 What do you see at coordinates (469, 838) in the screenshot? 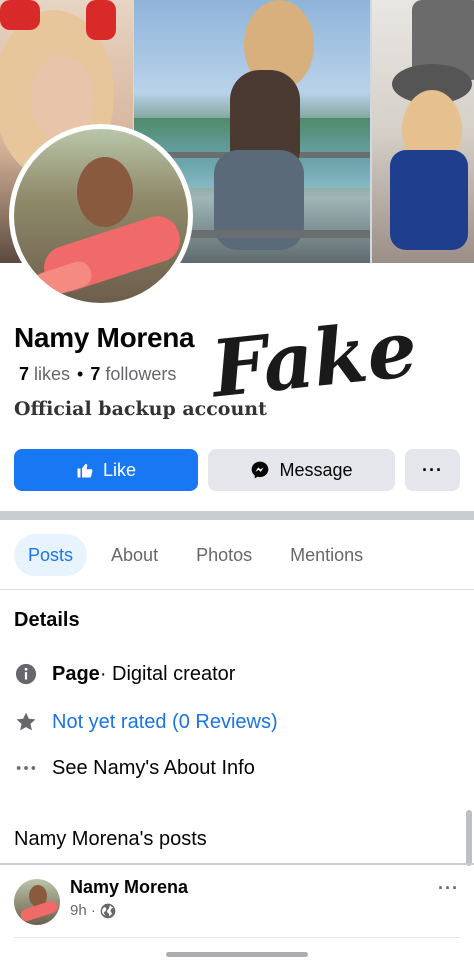
I see `scrollbar` at bounding box center [469, 838].